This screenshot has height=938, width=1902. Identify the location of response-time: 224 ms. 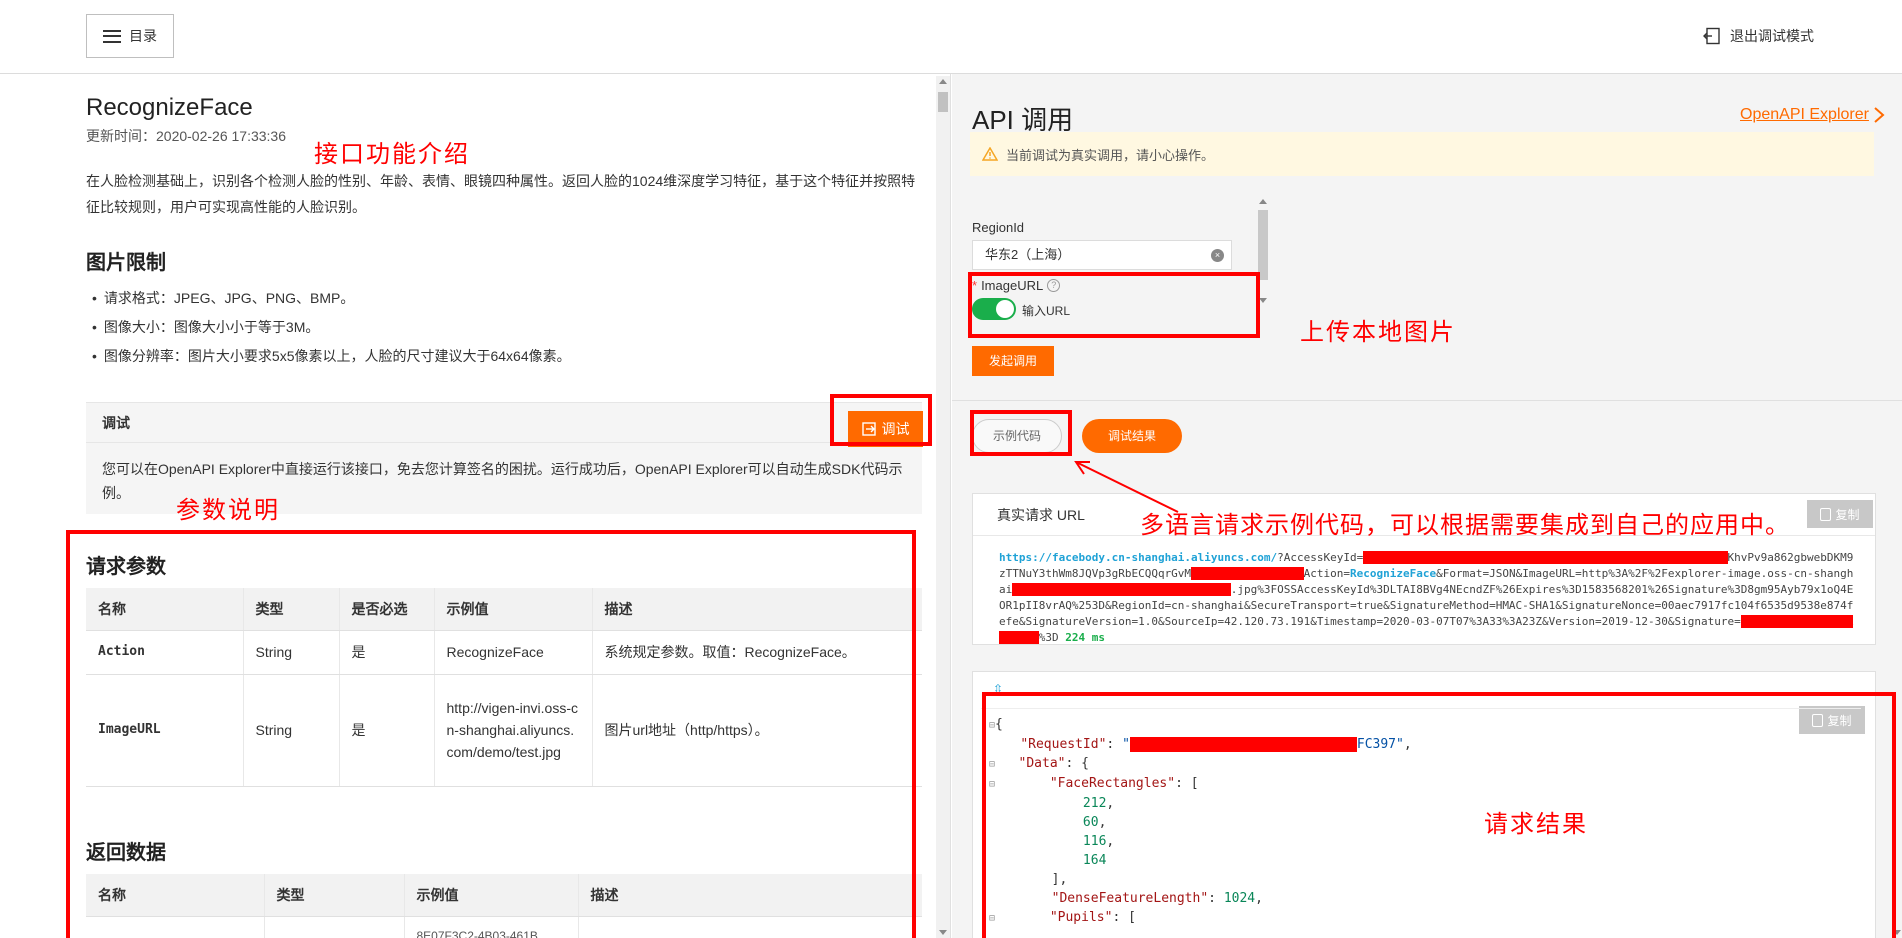
(1085, 637).